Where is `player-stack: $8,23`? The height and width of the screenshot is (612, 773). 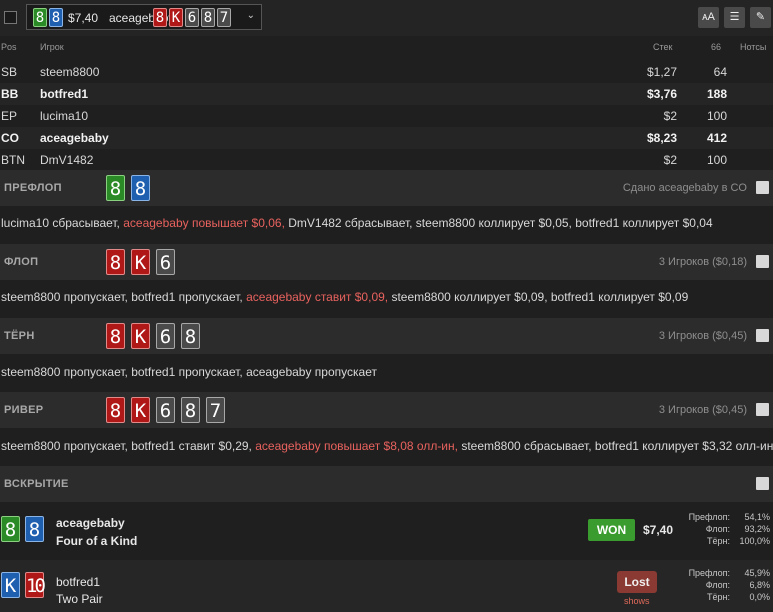
player-stack: $8,23 is located at coordinates (661, 138).